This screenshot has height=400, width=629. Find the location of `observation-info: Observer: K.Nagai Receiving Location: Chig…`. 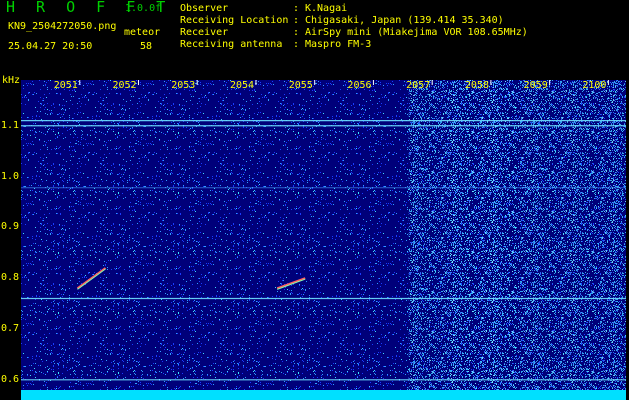

observation-info: Observer: K.Nagai Receiving Location: Chig… is located at coordinates (354, 27).